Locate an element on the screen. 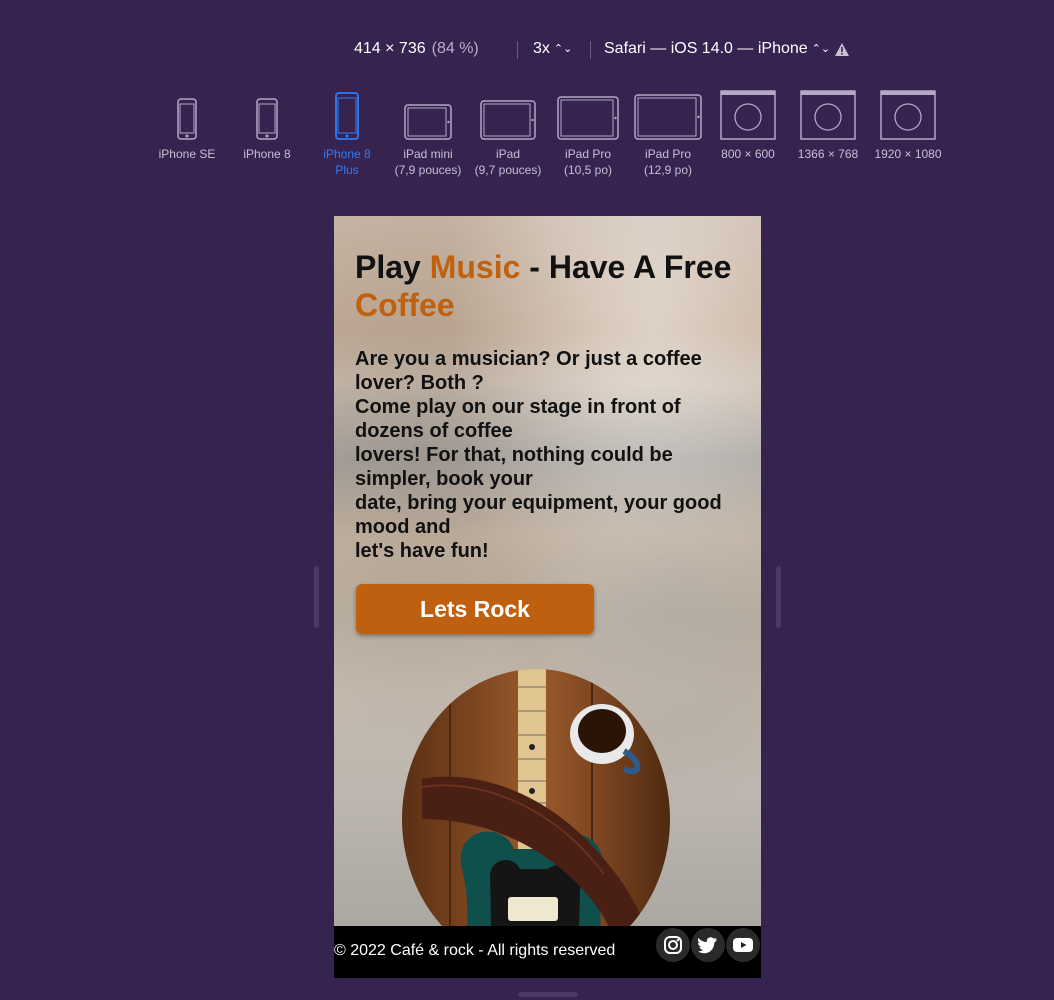 This screenshot has height=1000, width=1054. viewport-size: 414 × 736 (84 %) is located at coordinates (416, 49).